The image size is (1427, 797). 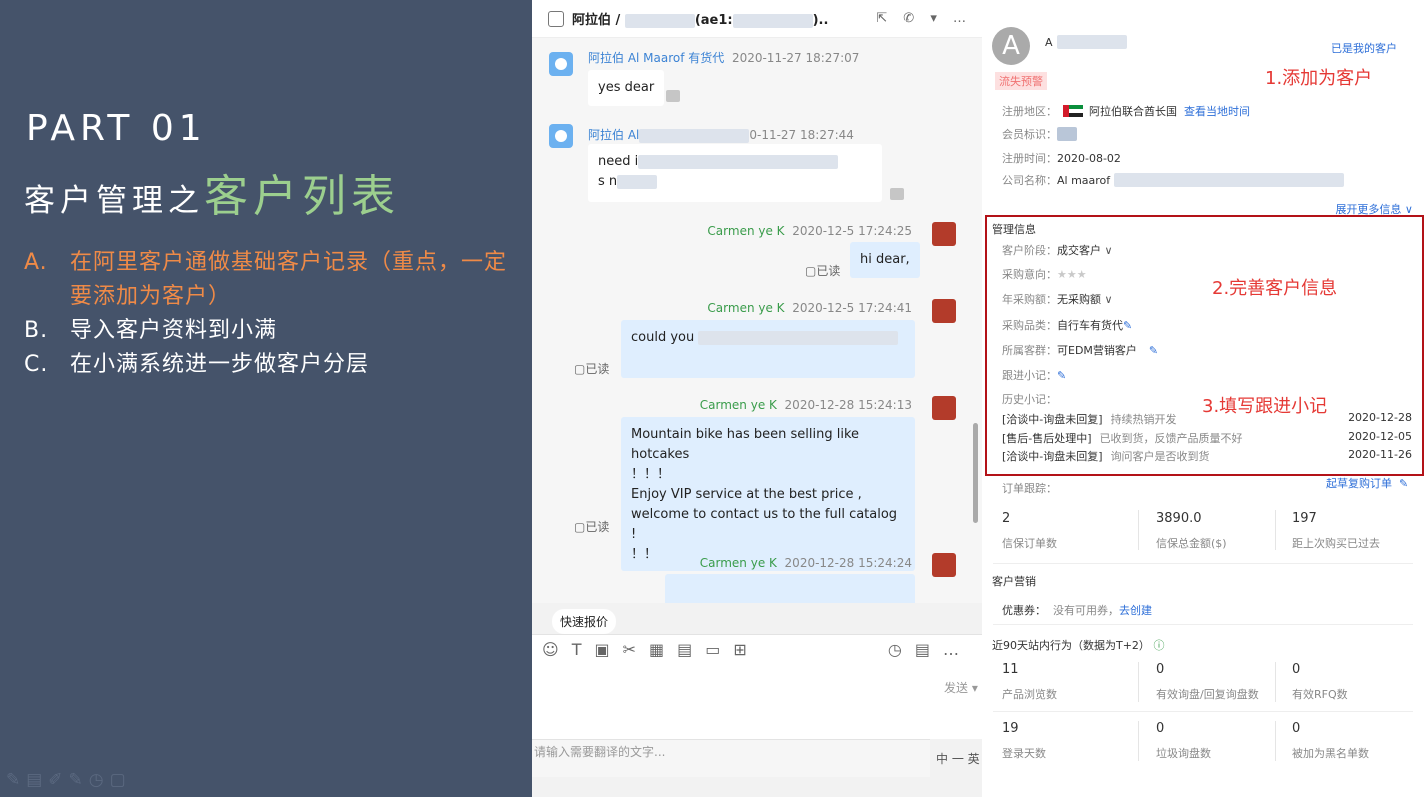 I want to click on message-line: could you, so click(x=663, y=337).